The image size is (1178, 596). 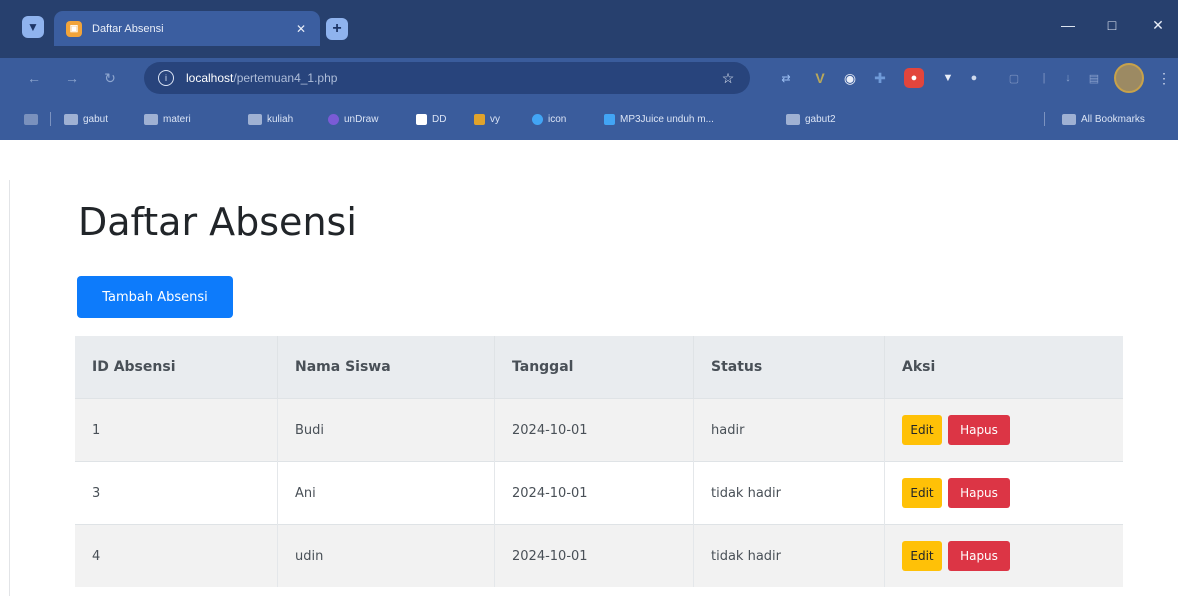 I want to click on header-nama: Nama Siswa, so click(x=386, y=367).